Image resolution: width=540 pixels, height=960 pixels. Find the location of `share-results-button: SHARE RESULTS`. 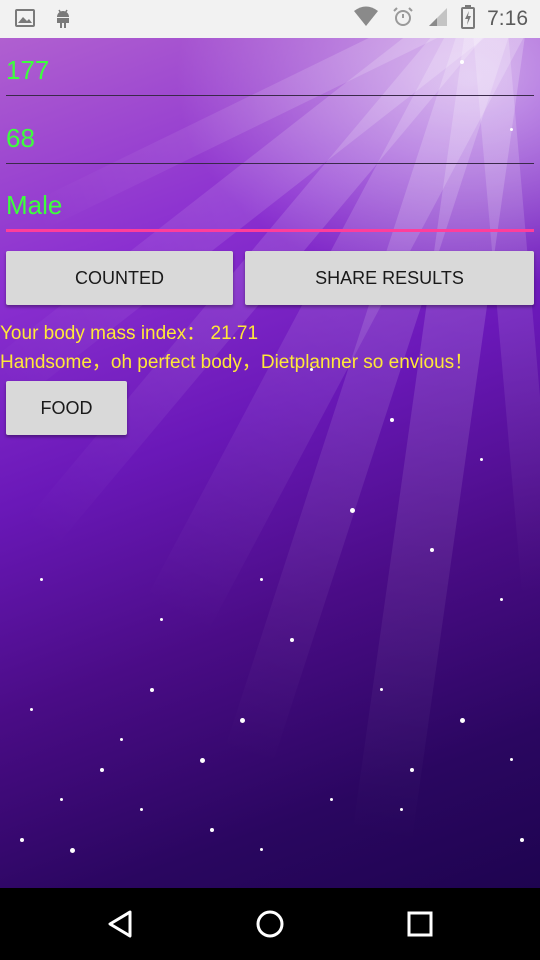

share-results-button: SHARE RESULTS is located at coordinates (389, 278).